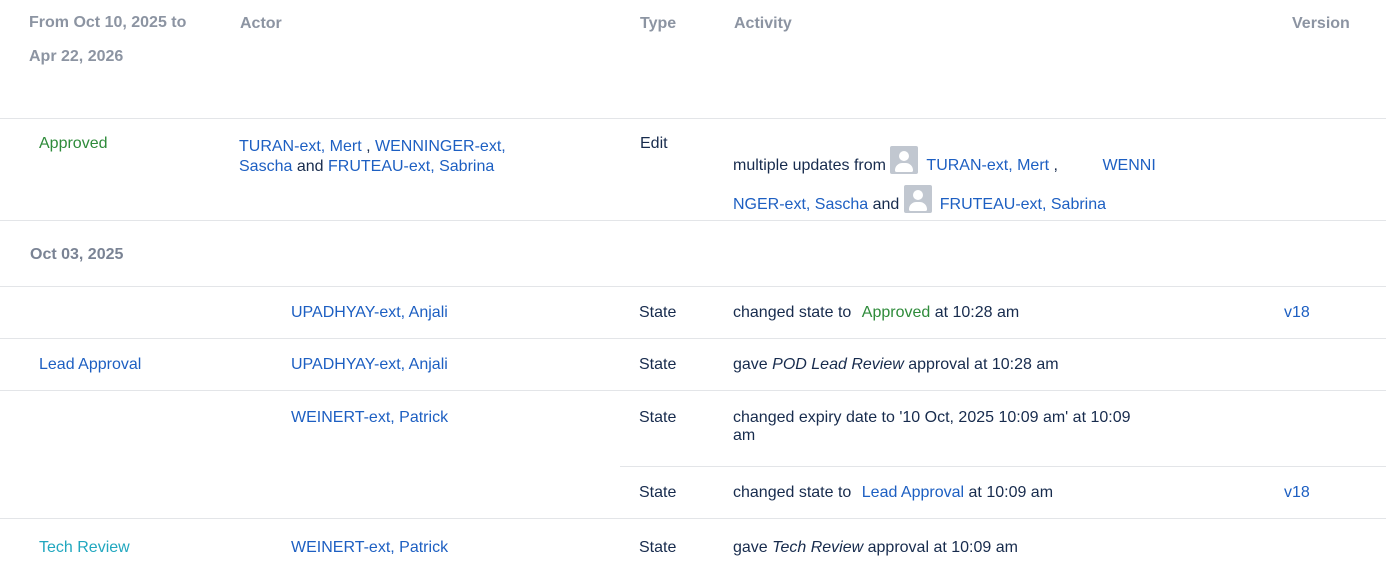 The image size is (1386, 571). I want to click on header-activity: Activity, so click(763, 23).